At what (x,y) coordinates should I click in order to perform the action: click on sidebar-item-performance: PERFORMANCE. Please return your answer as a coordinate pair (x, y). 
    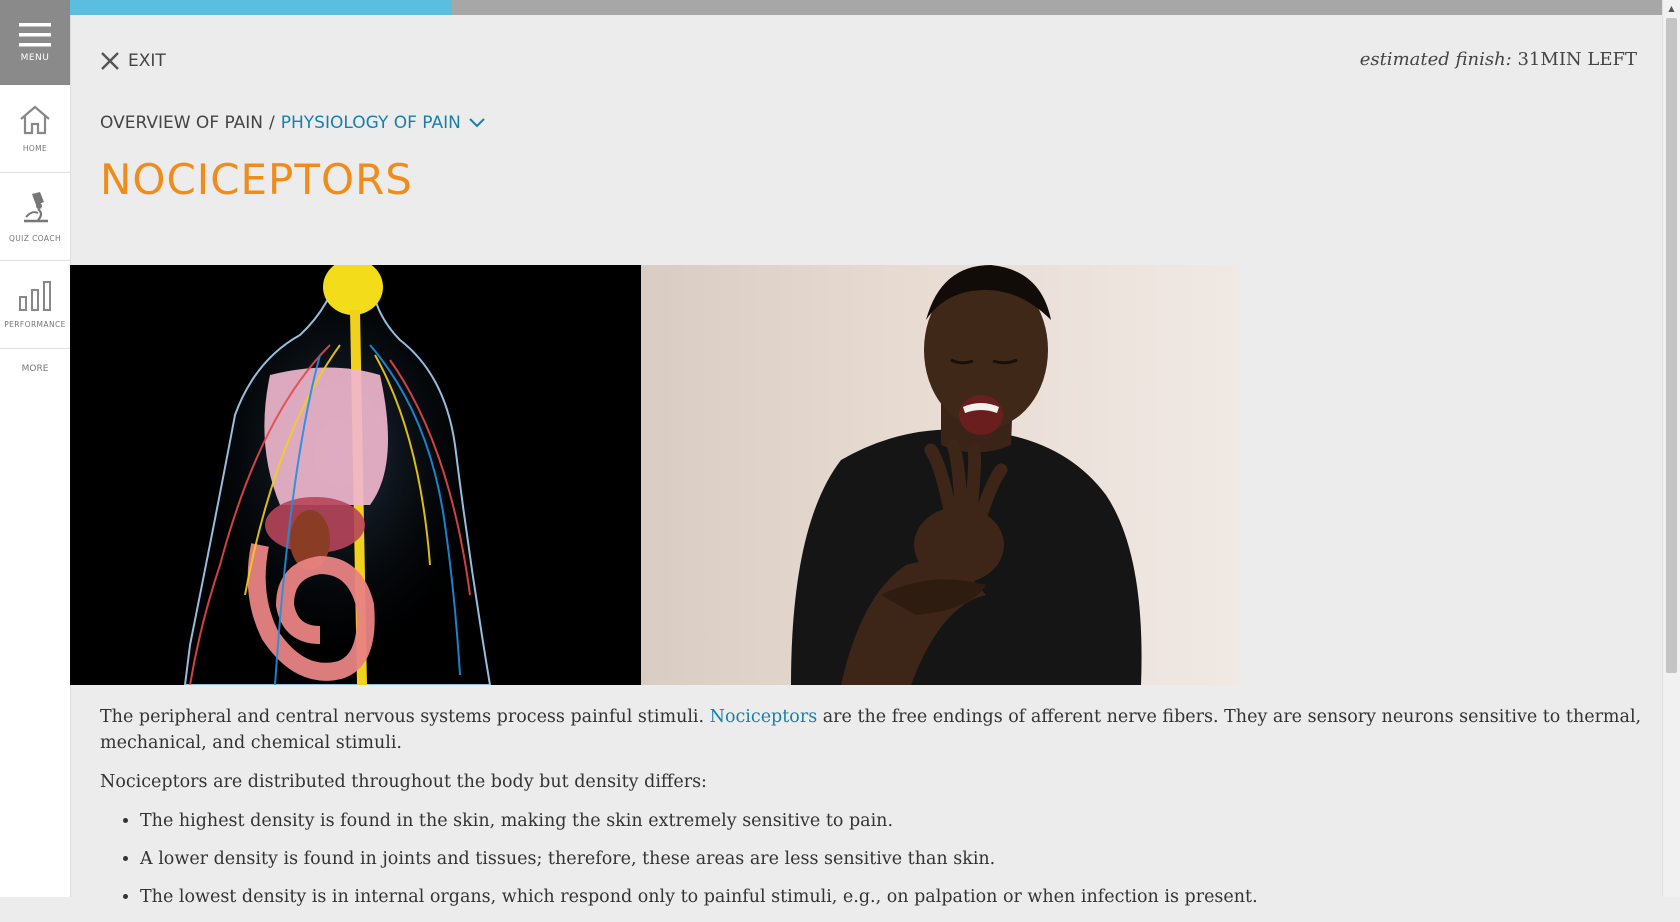
    Looking at the image, I should click on (35, 305).